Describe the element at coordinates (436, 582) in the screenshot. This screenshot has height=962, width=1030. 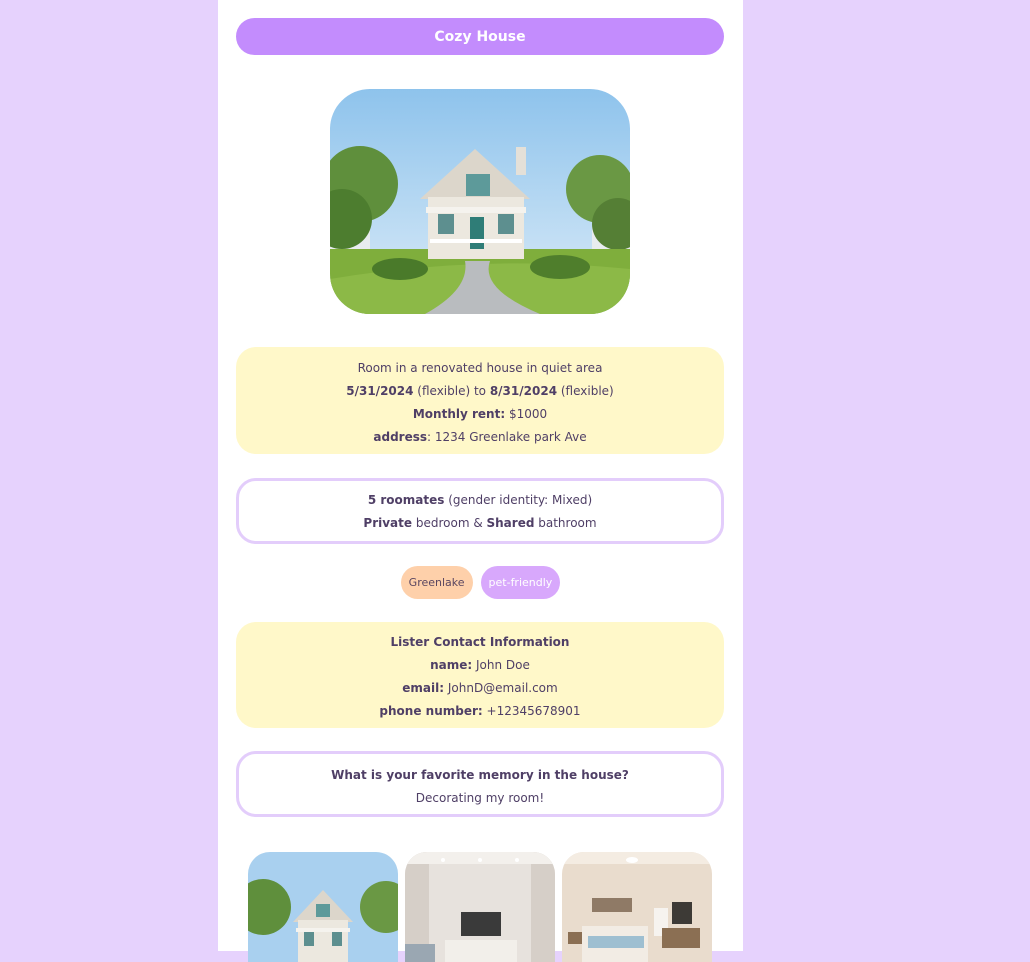
I see `tag-greenlake: Greenlake` at that location.